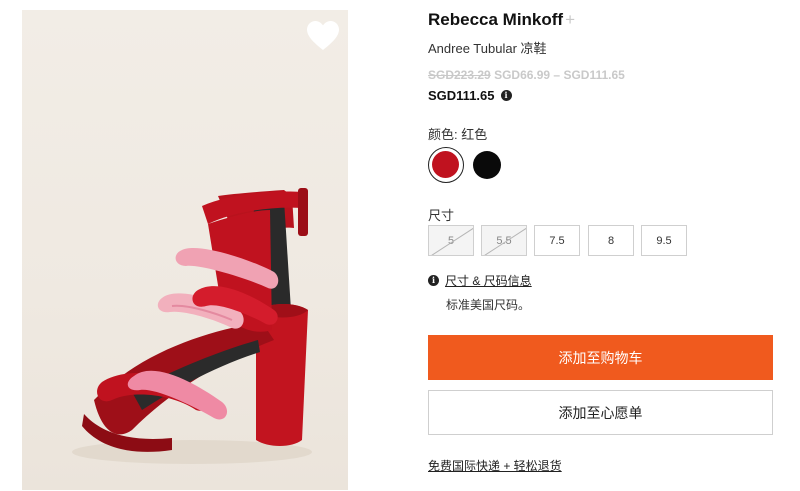 The image size is (800, 491). Describe the element at coordinates (451, 240) in the screenshot. I see `size-option-unavailable: 5` at that location.